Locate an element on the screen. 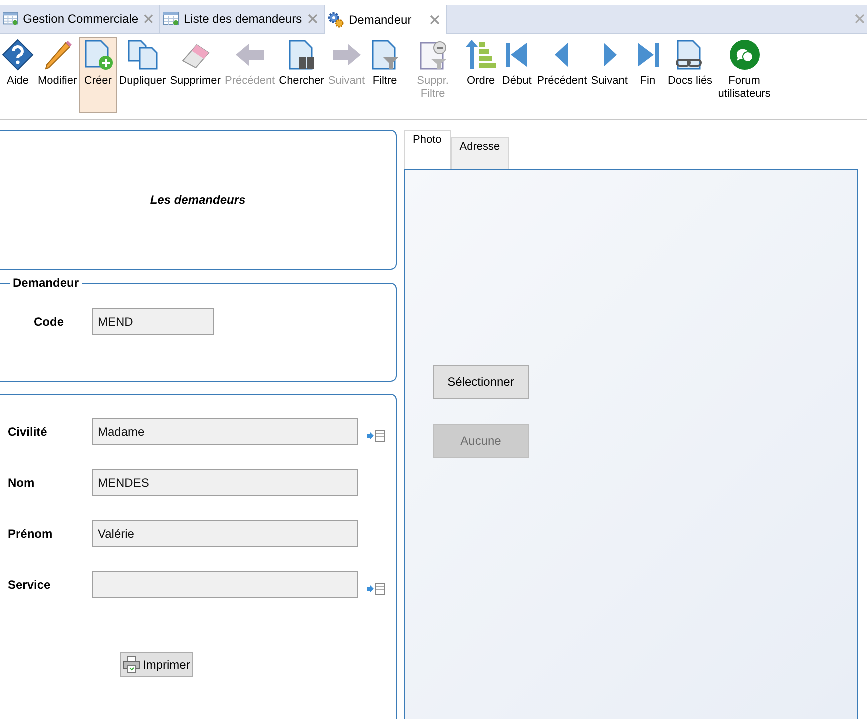  tab: Photo is located at coordinates (427, 149).